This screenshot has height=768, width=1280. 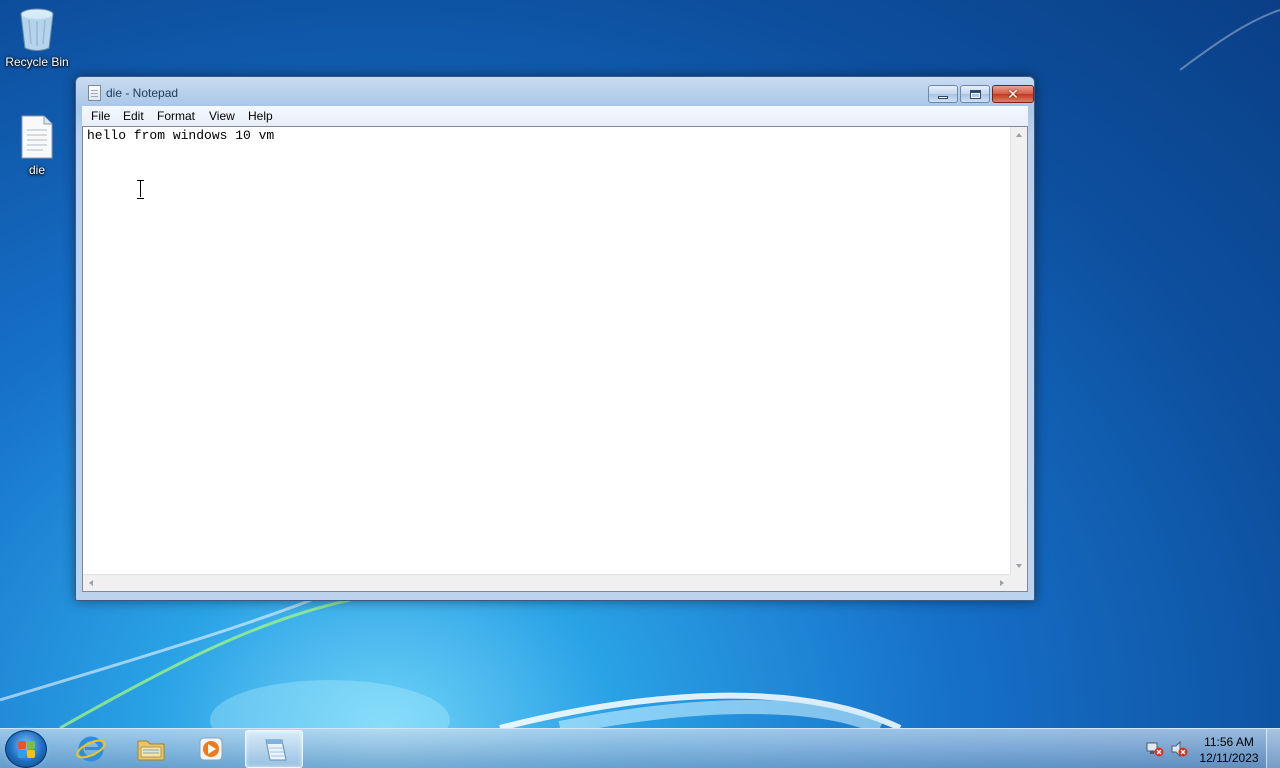 What do you see at coordinates (943, 97) in the screenshot?
I see `minimize-icon` at bounding box center [943, 97].